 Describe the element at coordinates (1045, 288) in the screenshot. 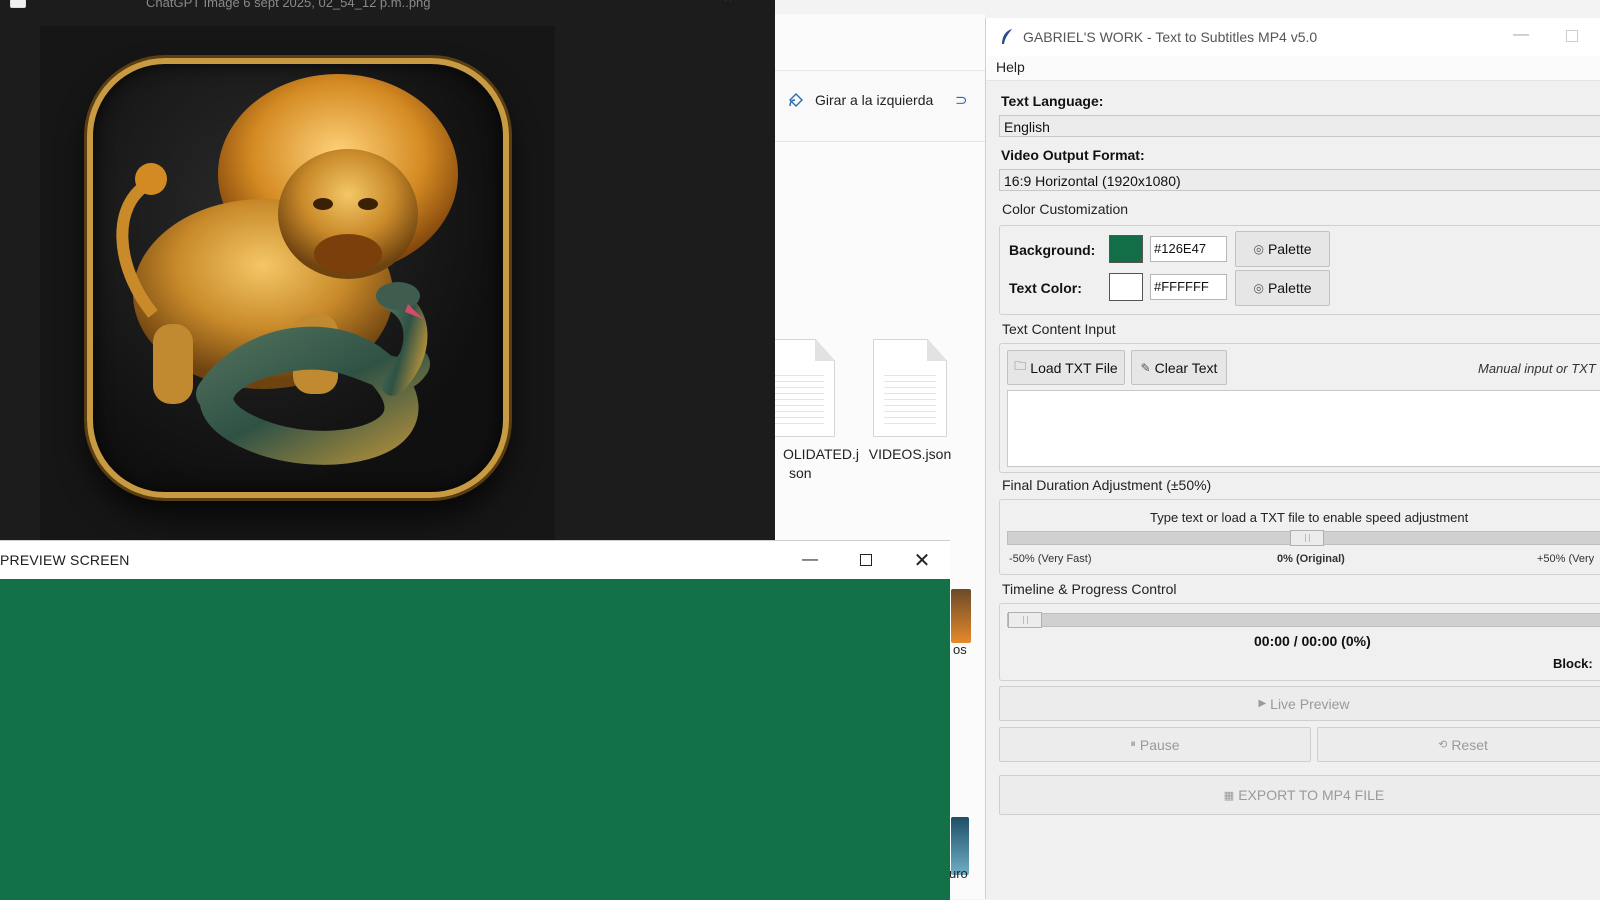

I see `text-color-label: Text Color:` at that location.